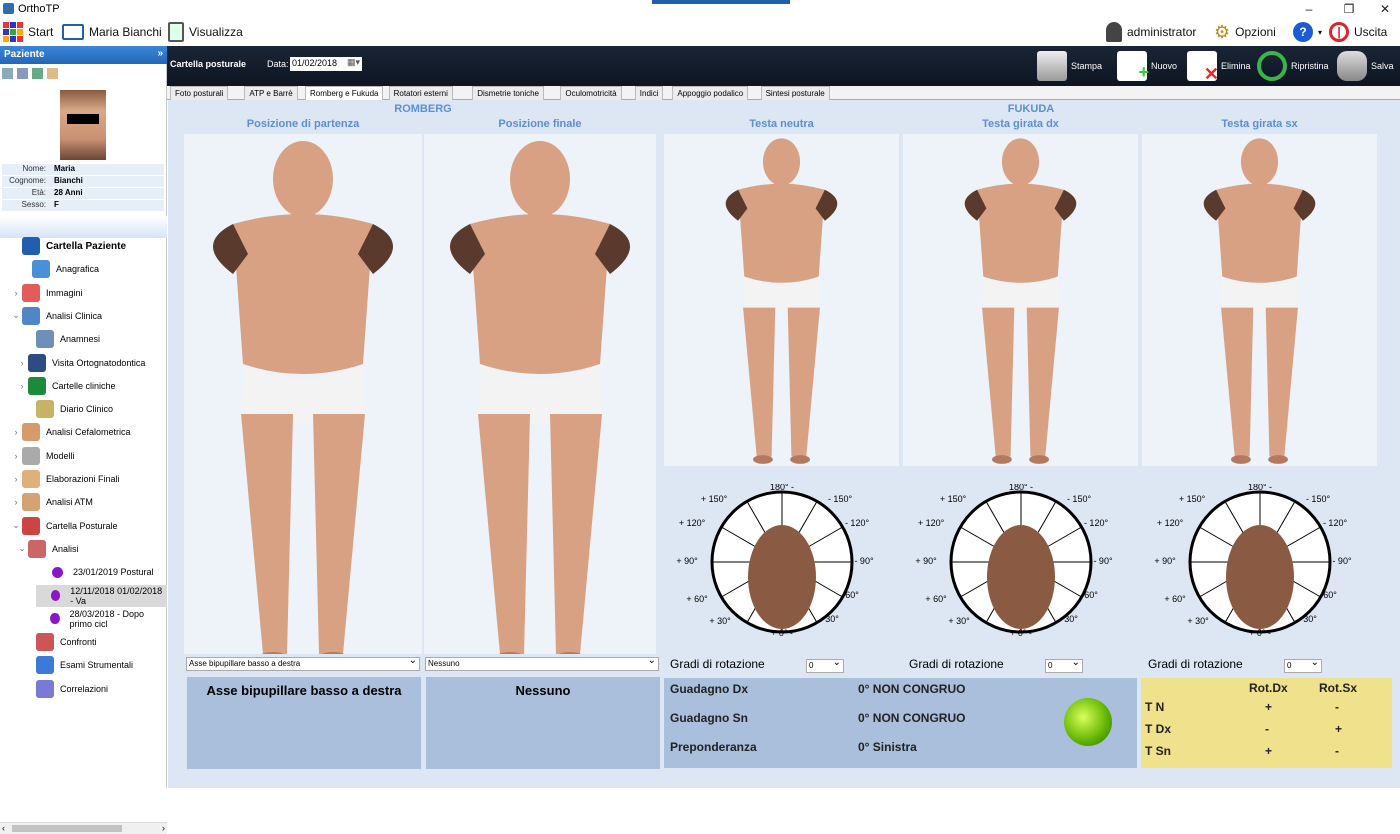 The width and height of the screenshot is (1400, 834). Describe the element at coordinates (69, 502) in the screenshot. I see `tree-item-label: Analisi ATM` at that location.